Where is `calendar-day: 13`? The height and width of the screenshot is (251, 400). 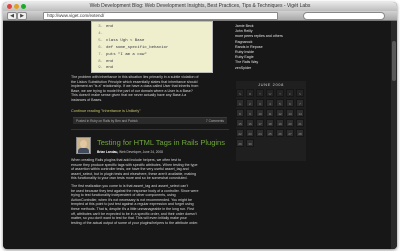 calendar-day: 13 is located at coordinates (290, 113).